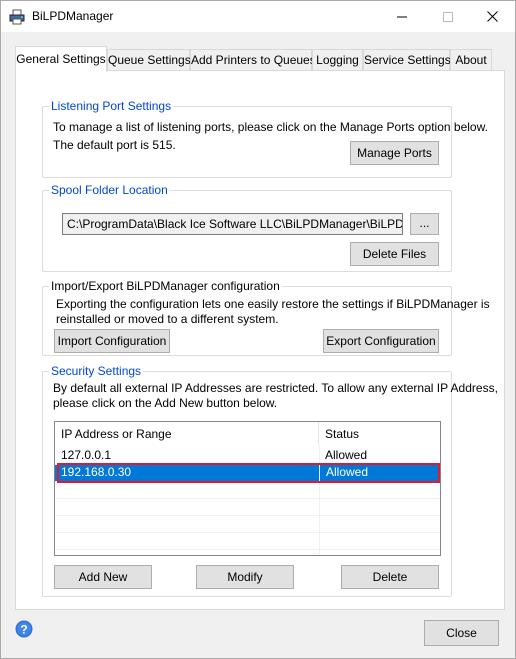 The width and height of the screenshot is (516, 659). I want to click on close-icon, so click(492, 16).